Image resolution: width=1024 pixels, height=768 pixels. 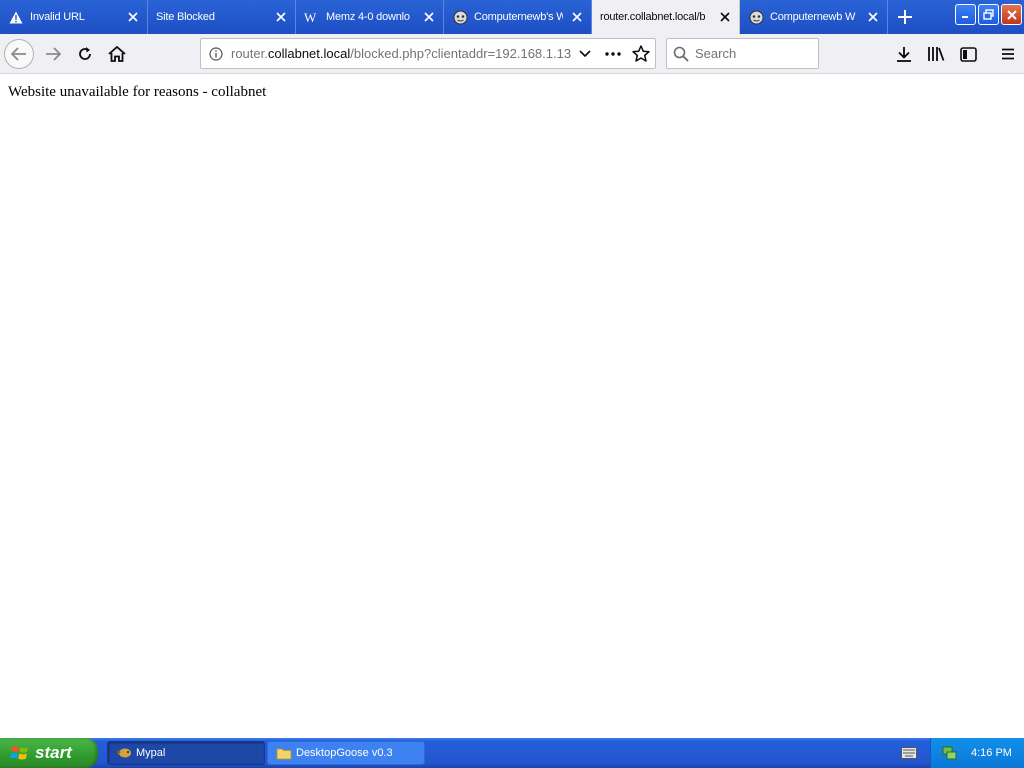 I want to click on start-label: start, so click(x=53, y=752).